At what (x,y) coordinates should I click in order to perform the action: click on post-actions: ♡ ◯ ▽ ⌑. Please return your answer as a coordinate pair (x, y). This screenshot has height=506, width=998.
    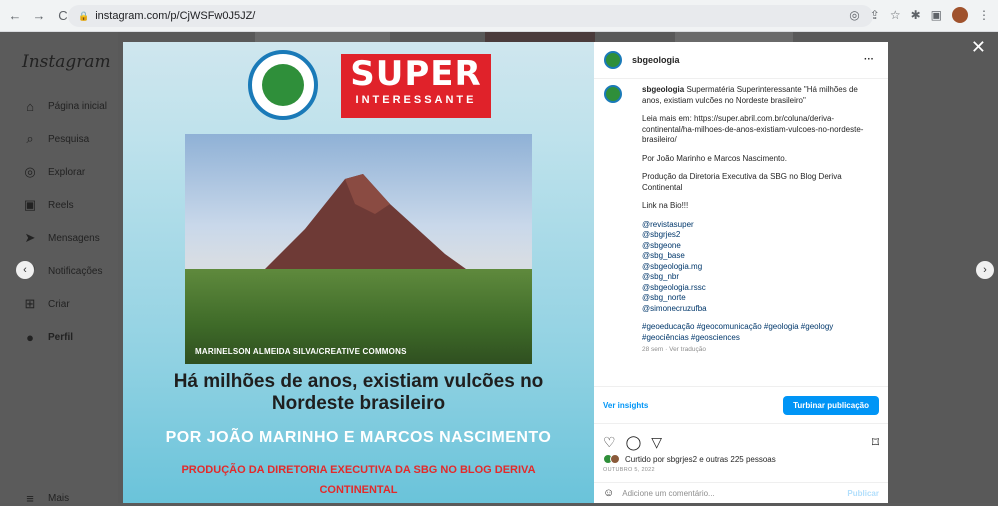
    Looking at the image, I should click on (741, 442).